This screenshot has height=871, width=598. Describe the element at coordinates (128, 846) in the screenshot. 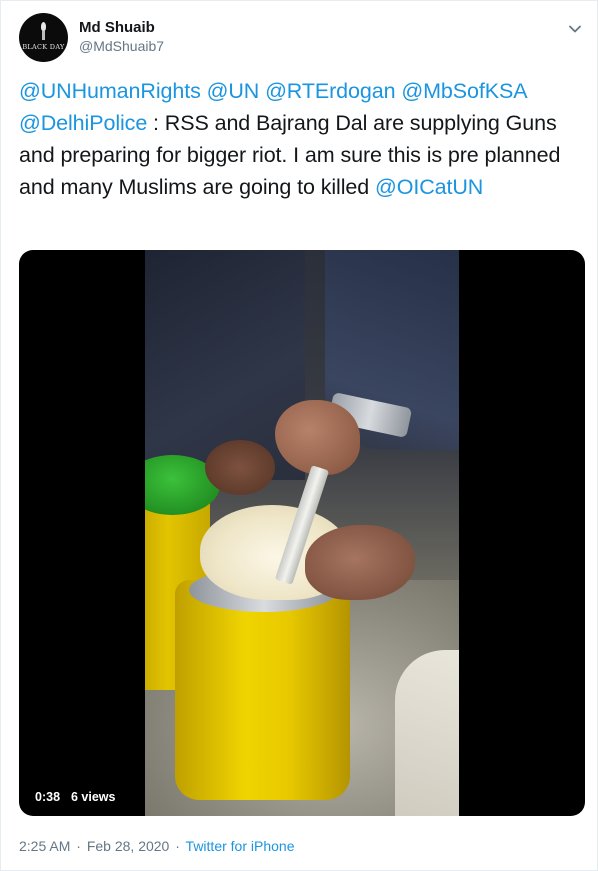

I see `tweet-date: Feb 28, 2020` at that location.